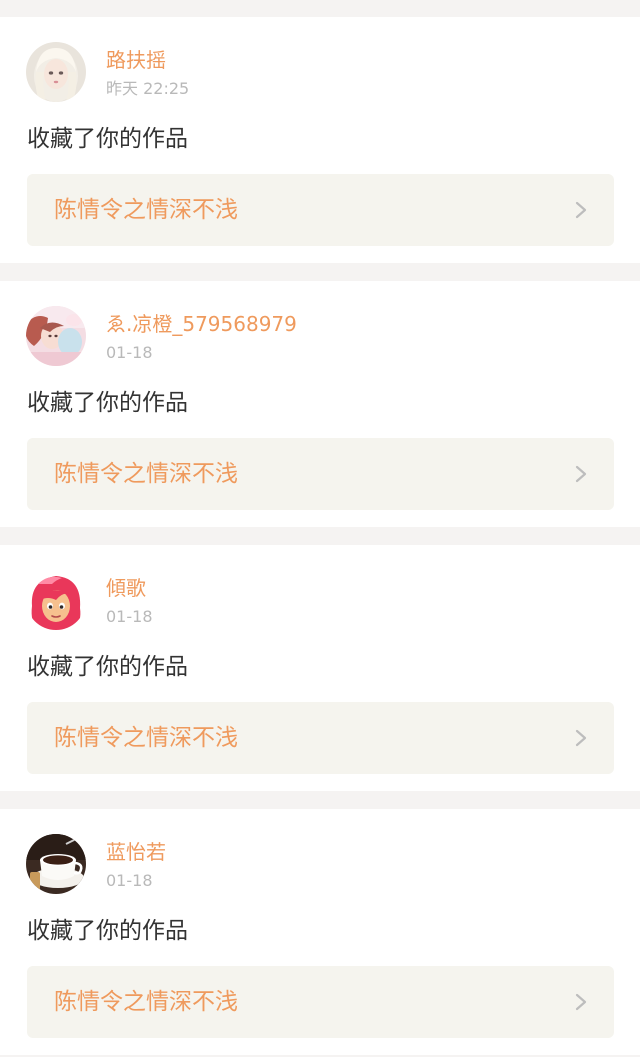 Image resolution: width=640 pixels, height=1057 pixels. I want to click on cartoon-girl-avatar-icon, so click(56, 600).